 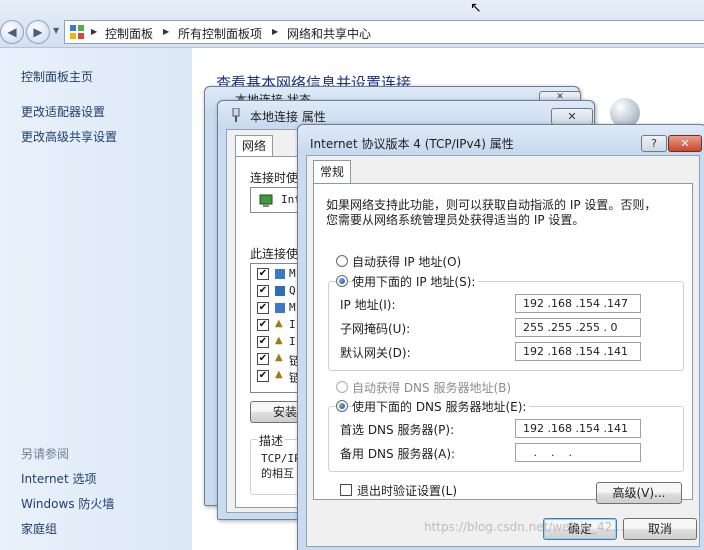 What do you see at coordinates (578, 452) in the screenshot?
I see `alternate-dns-input: . . .` at bounding box center [578, 452].